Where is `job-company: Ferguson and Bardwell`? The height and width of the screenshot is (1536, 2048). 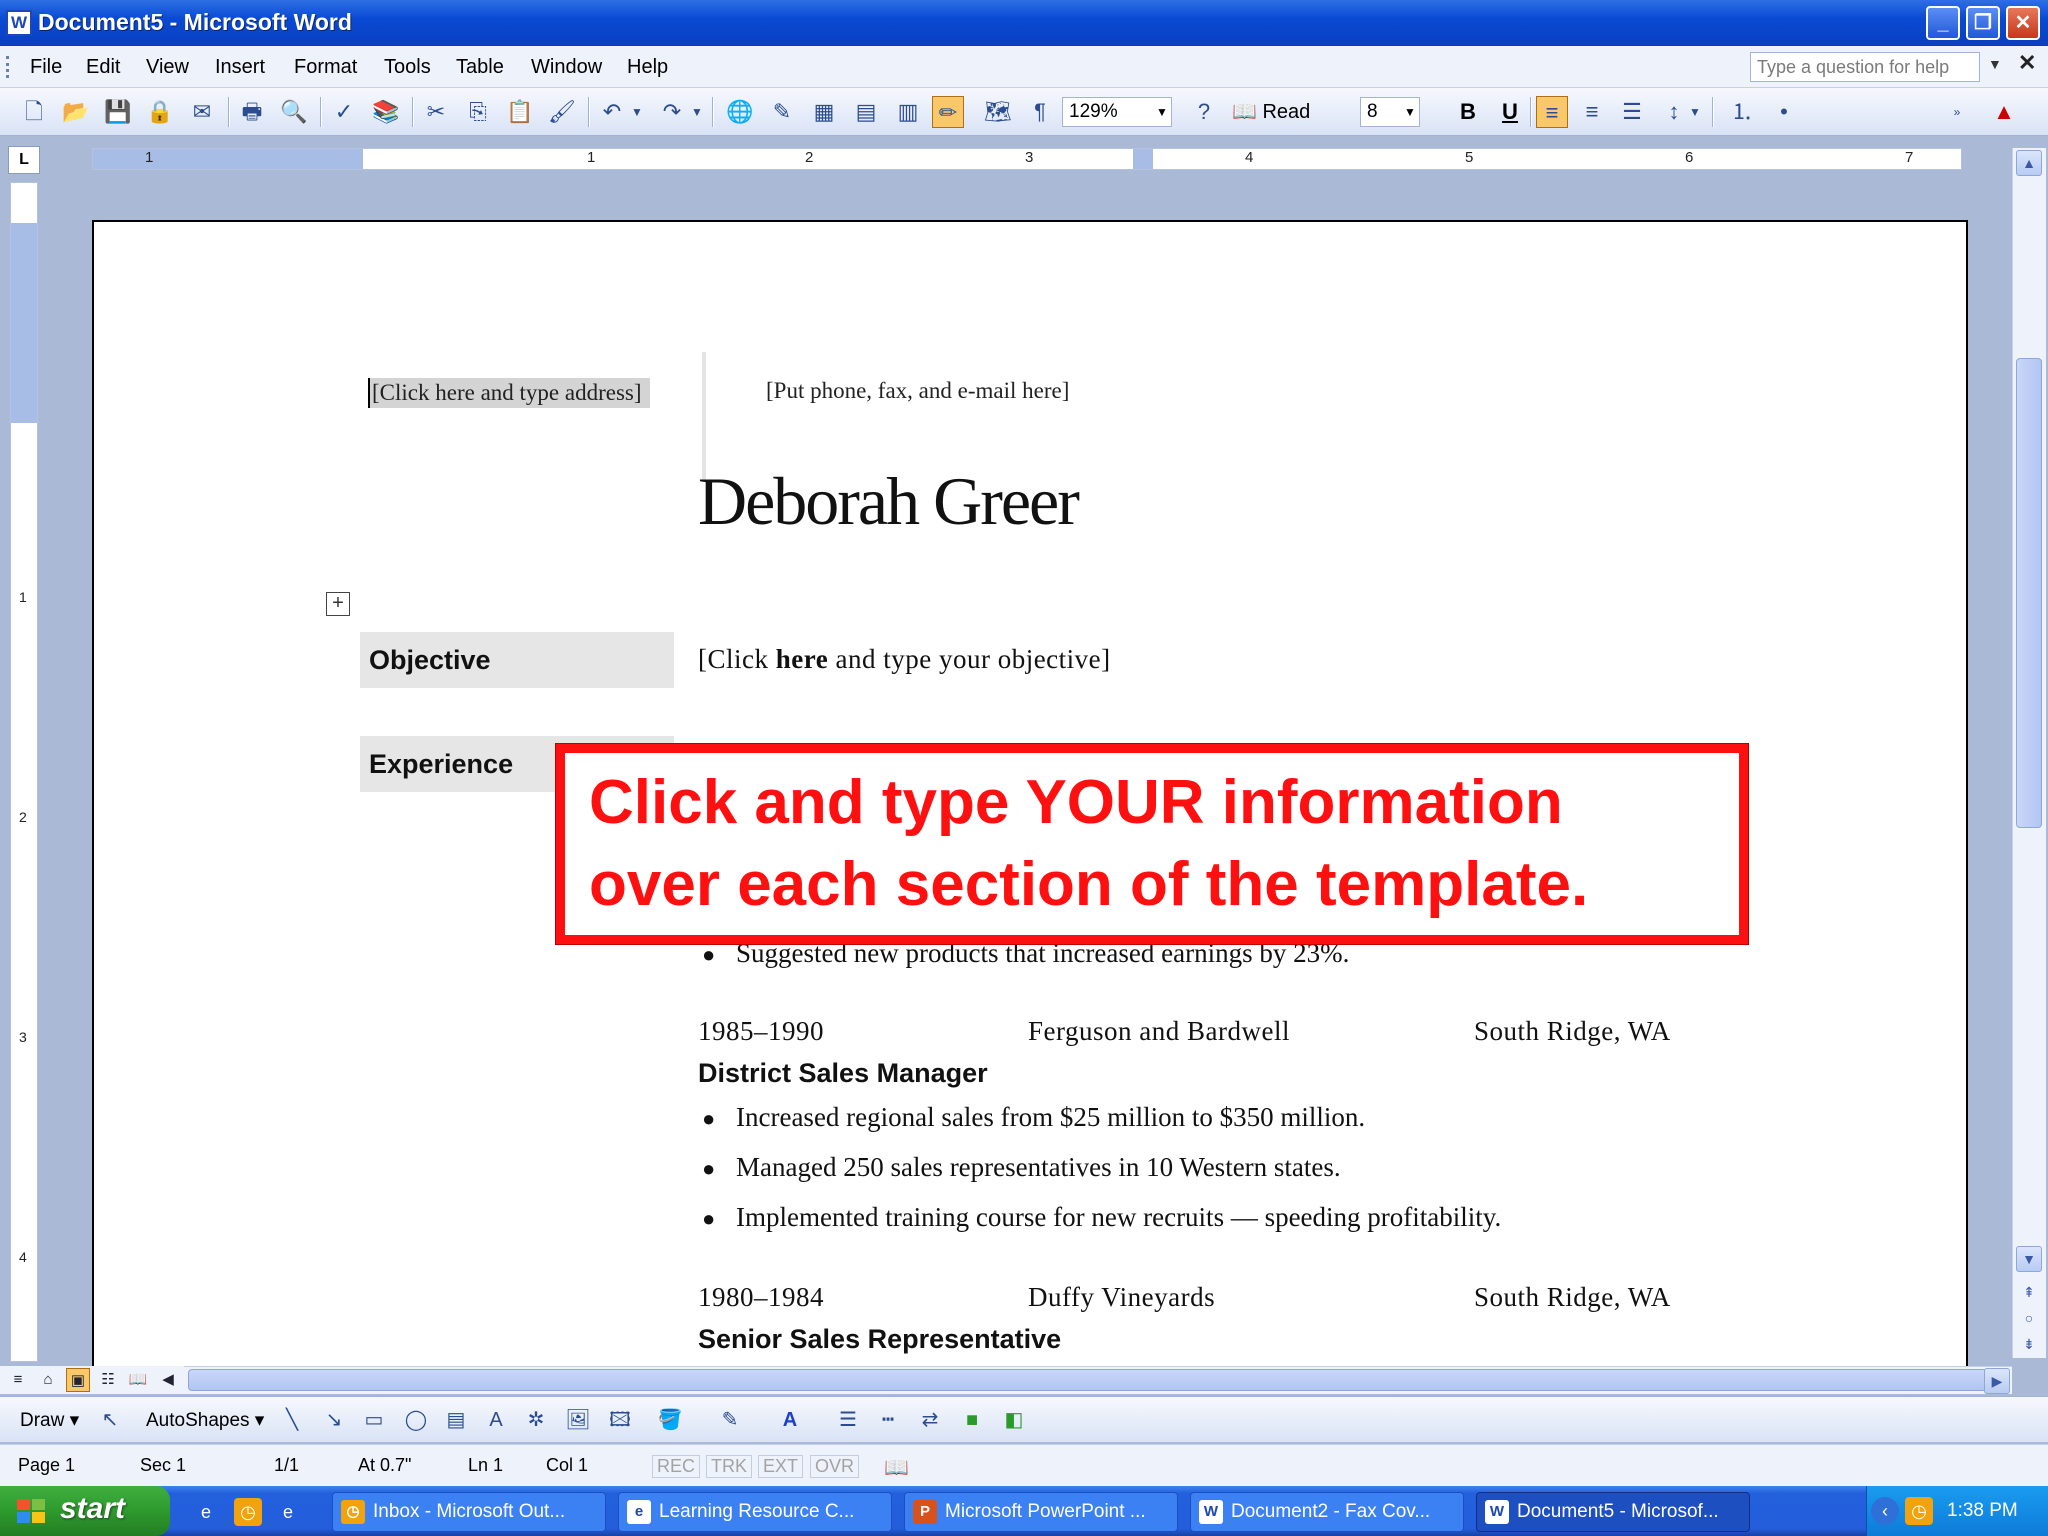 job-company: Ferguson and Bardwell is located at coordinates (1159, 1031).